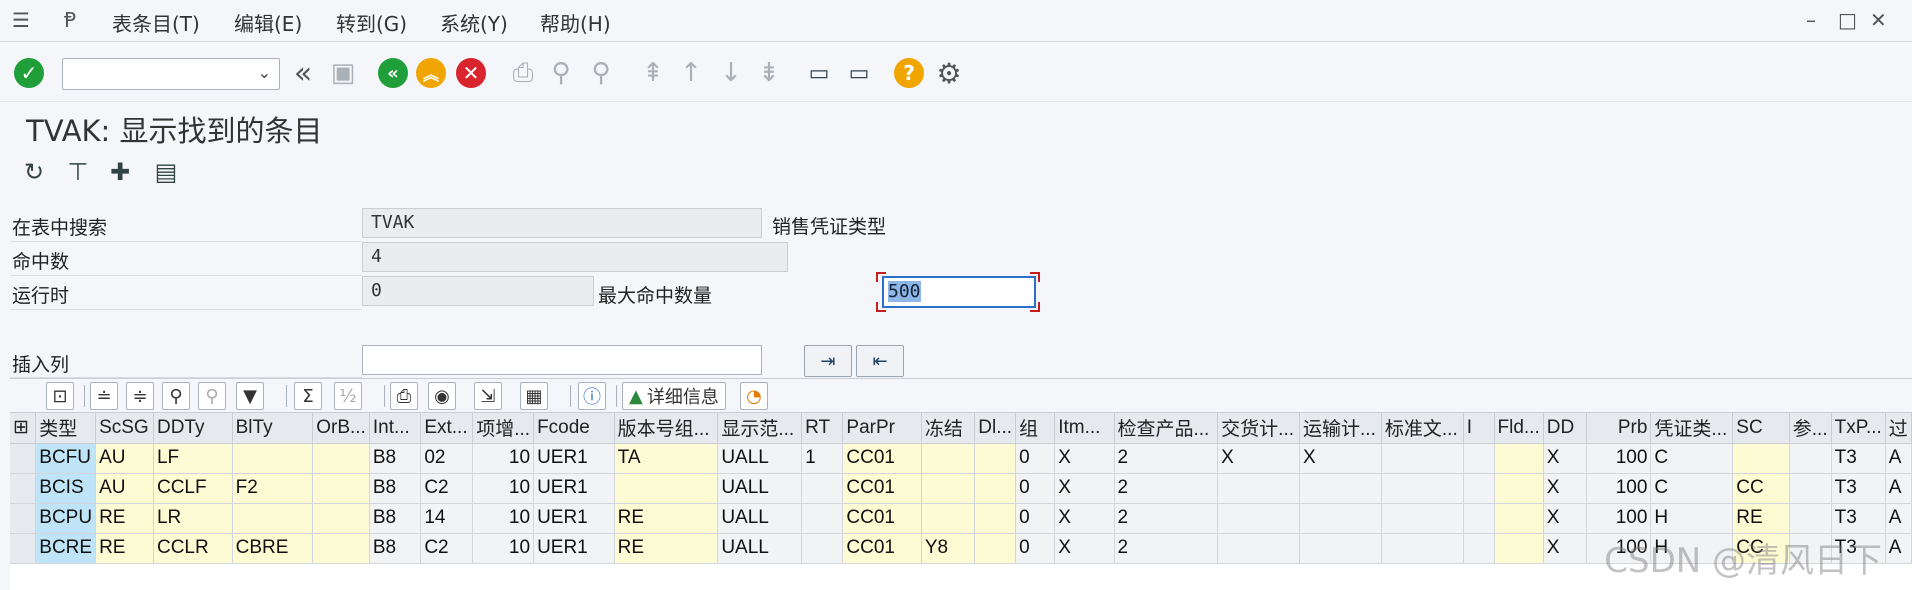 Image resolution: width=1912 pixels, height=590 pixels. What do you see at coordinates (34, 172) in the screenshot?
I see `refresh-icon: ↻` at bounding box center [34, 172].